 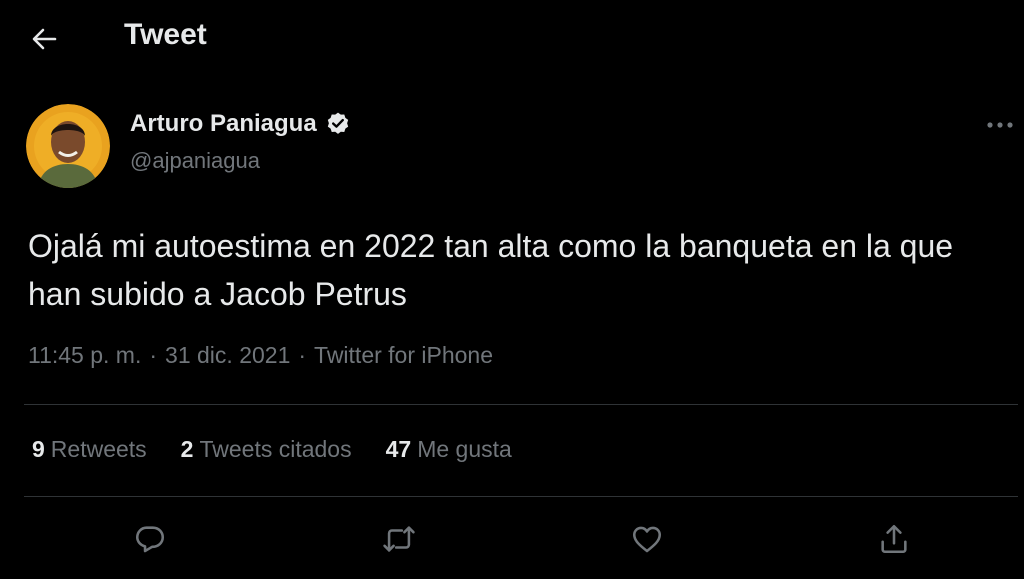 I want to click on author-name-link: Arturo Paniagua, so click(x=240, y=124).